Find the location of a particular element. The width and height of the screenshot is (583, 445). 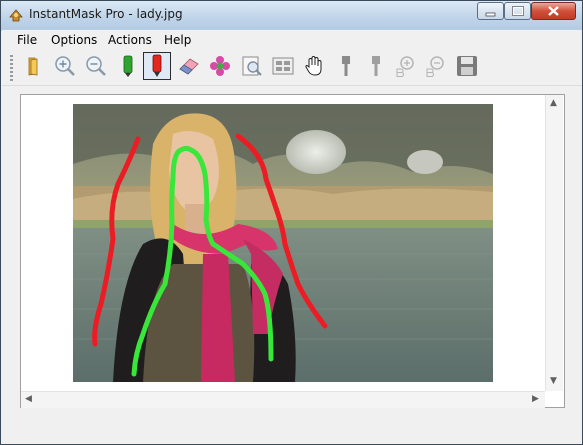

hand-pan-icon is located at coordinates (313, 65).